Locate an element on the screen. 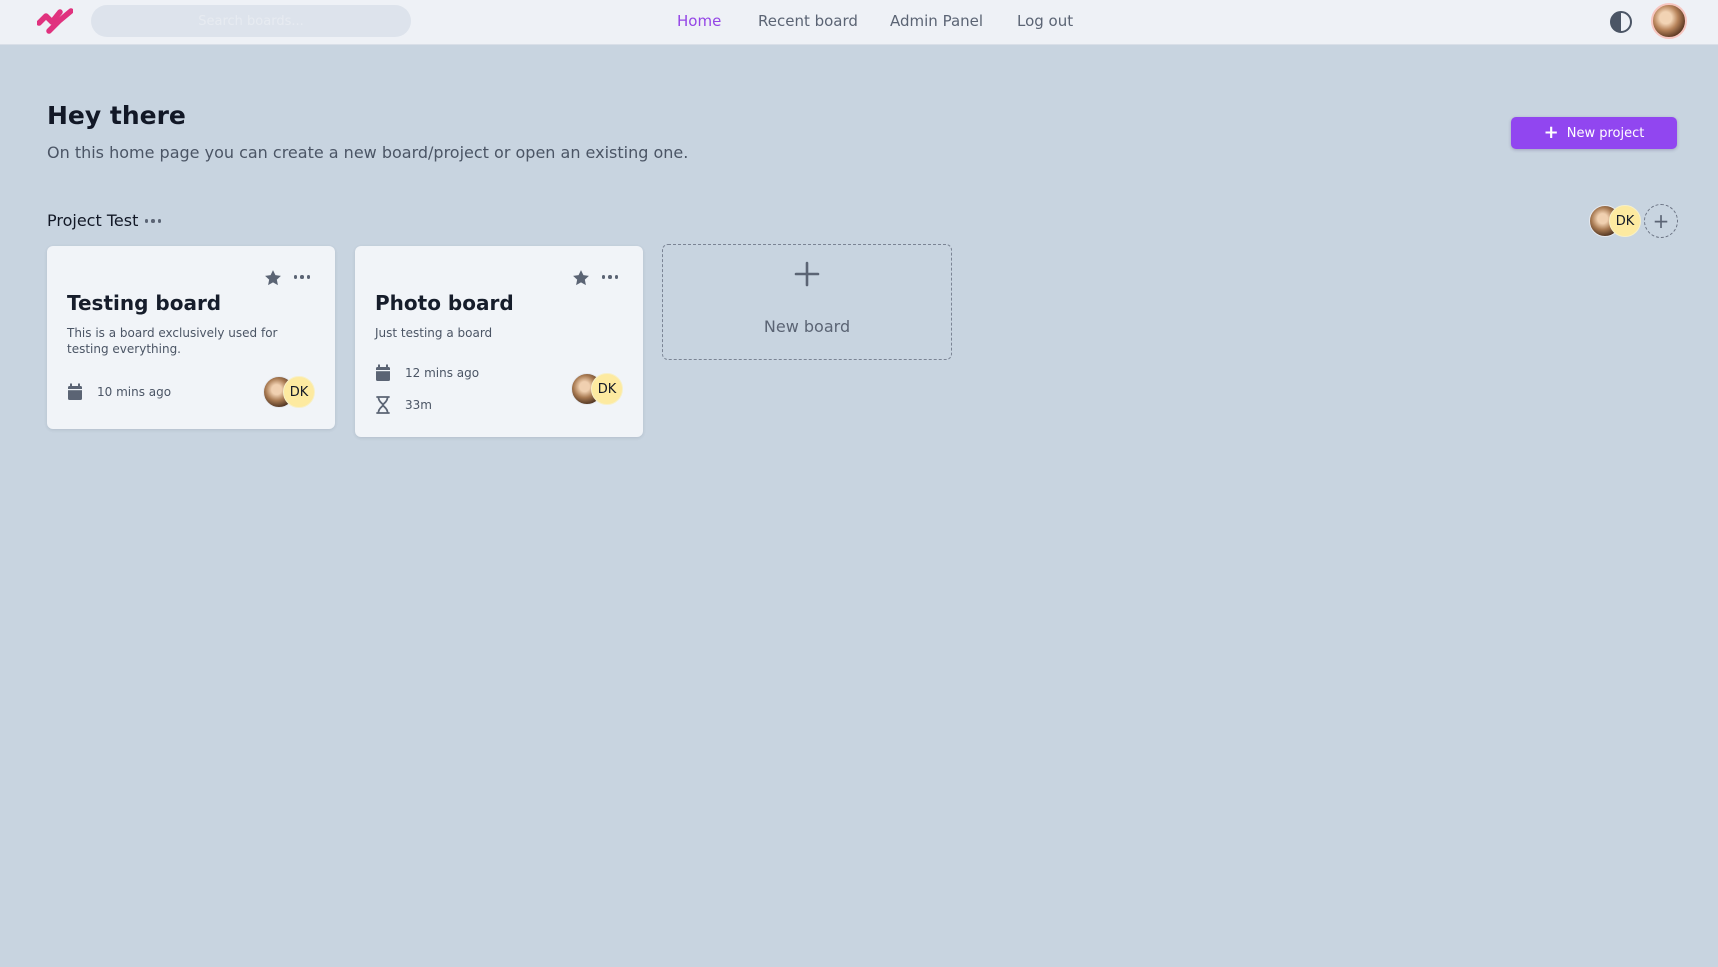 This screenshot has width=1718, height=967. contrast-icon is located at coordinates (1621, 22).